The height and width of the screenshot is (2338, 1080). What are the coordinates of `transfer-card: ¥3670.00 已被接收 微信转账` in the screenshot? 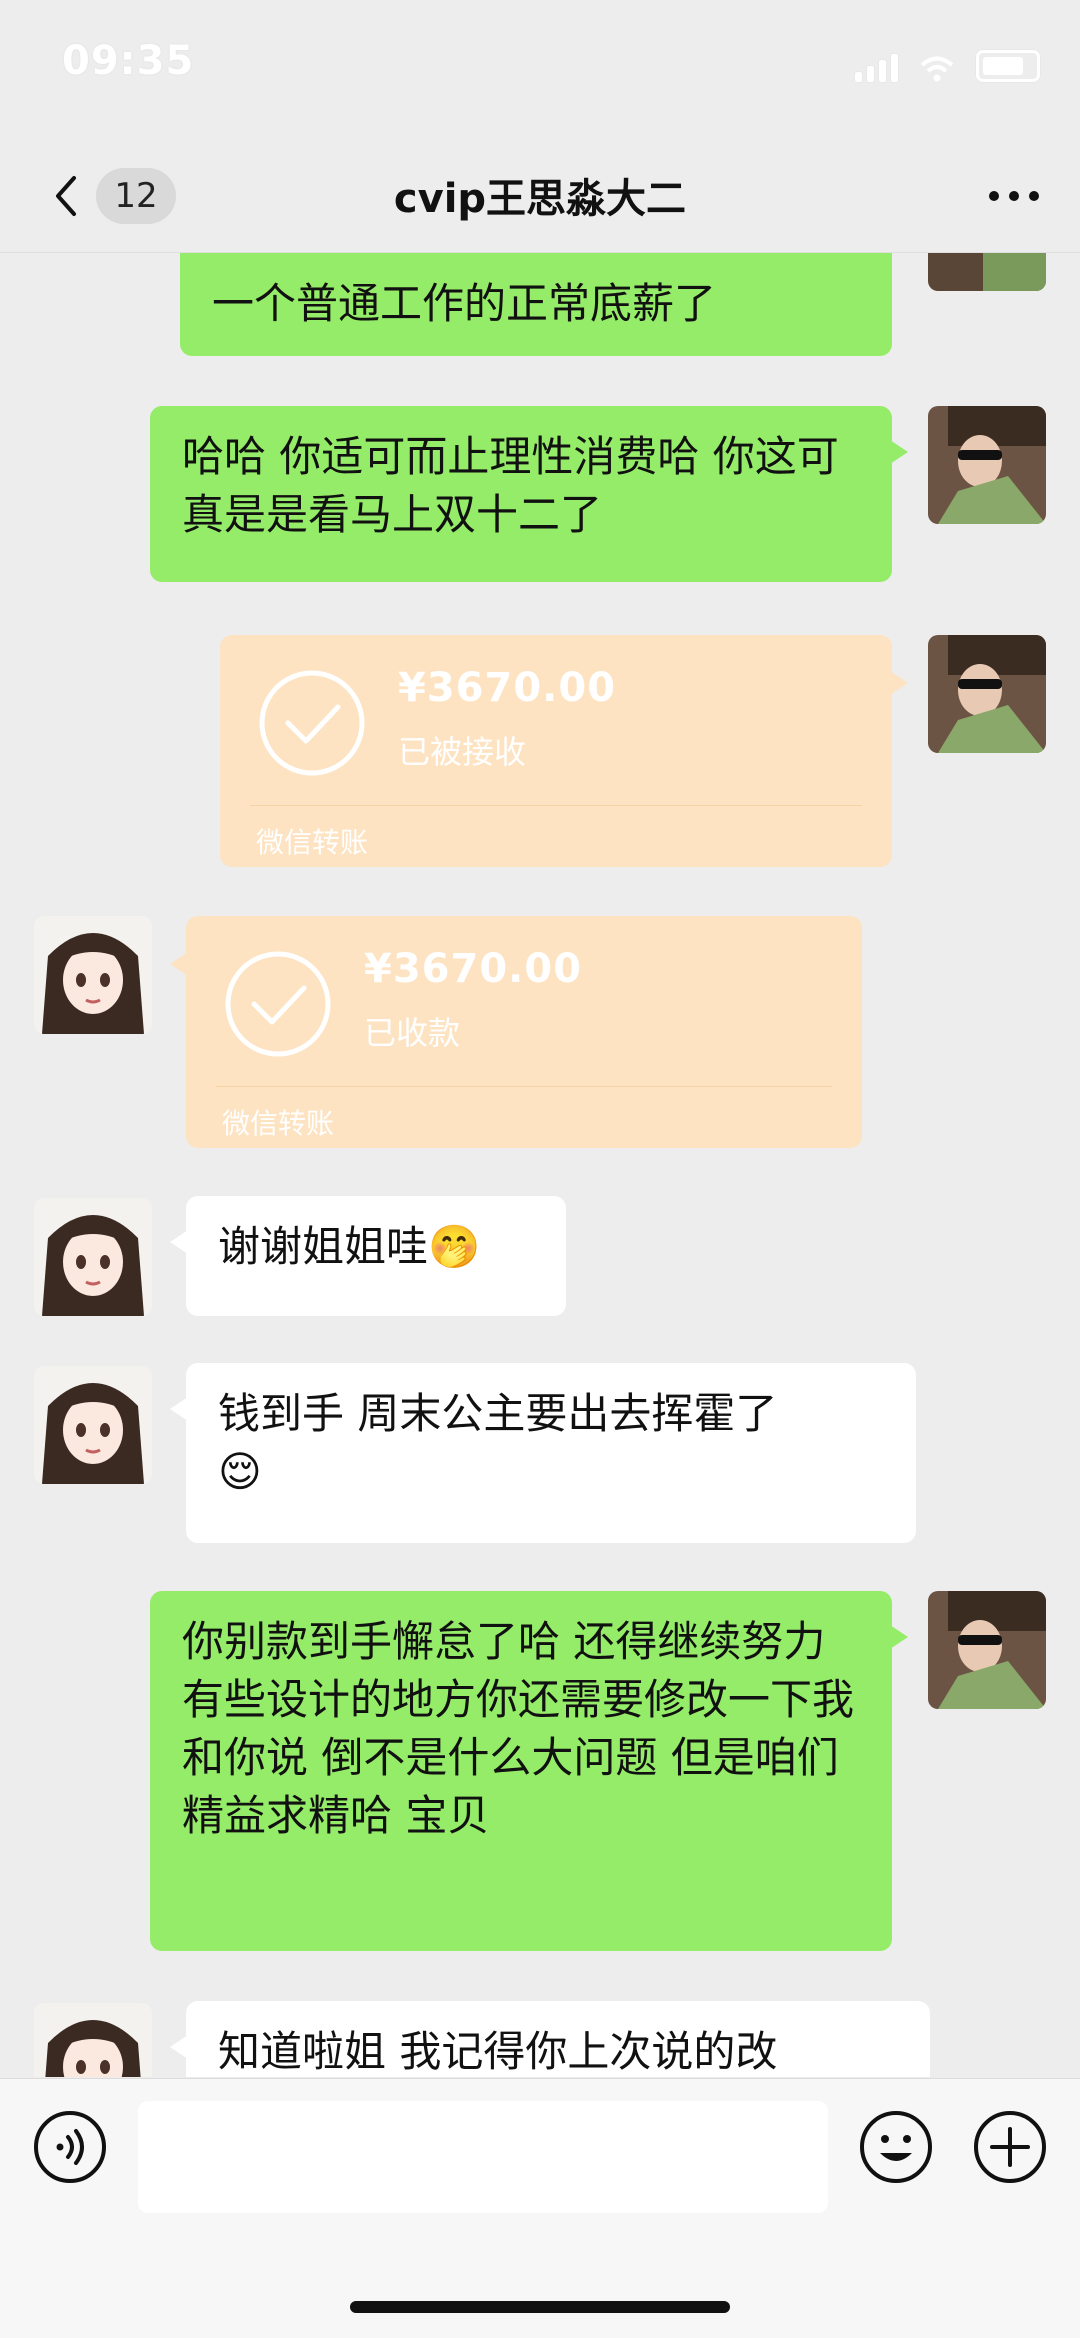 It's located at (564, 751).